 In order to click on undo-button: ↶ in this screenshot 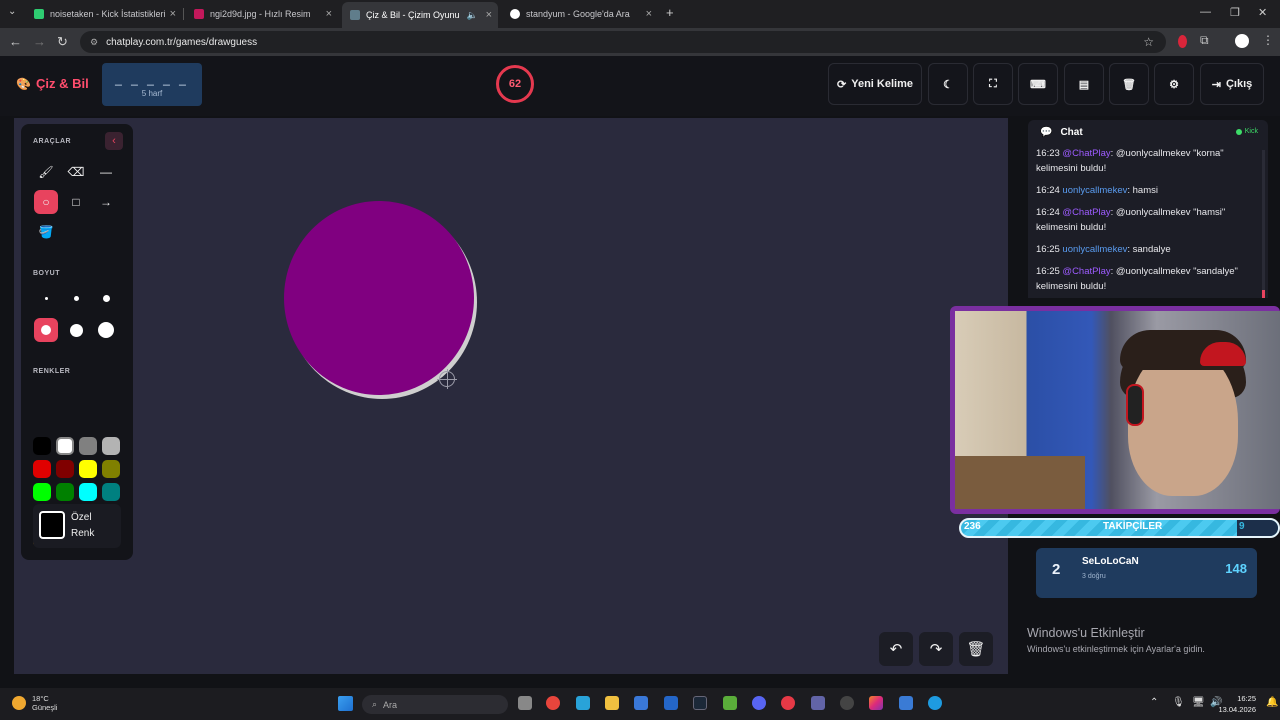, I will do `click(896, 649)`.